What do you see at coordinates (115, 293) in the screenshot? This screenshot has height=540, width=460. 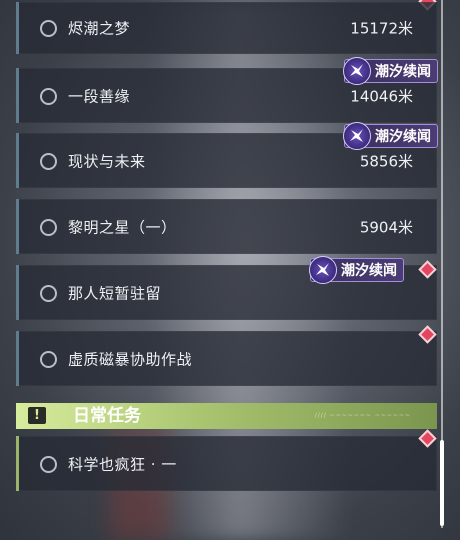 I see `quest-name: 那人短暂驻留` at bounding box center [115, 293].